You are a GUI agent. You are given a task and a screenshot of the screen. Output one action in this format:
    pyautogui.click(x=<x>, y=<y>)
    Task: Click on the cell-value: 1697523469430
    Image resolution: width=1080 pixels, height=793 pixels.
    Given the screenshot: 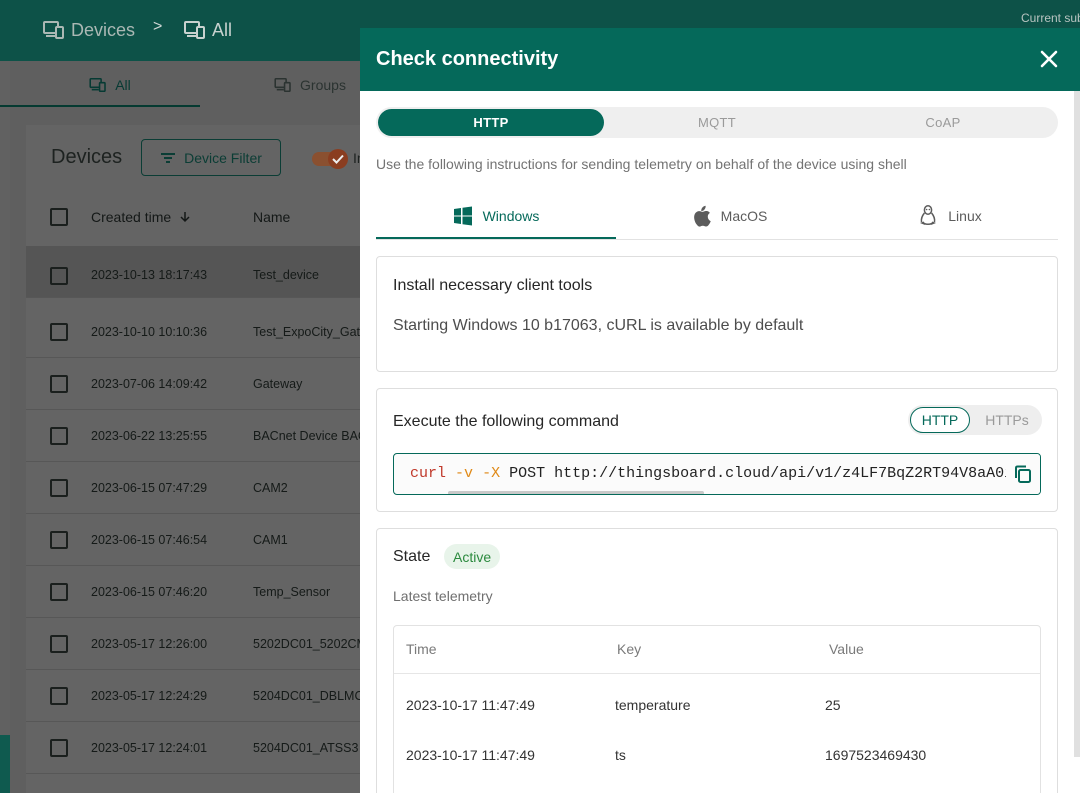 What is the action you would take?
    pyautogui.click(x=876, y=755)
    